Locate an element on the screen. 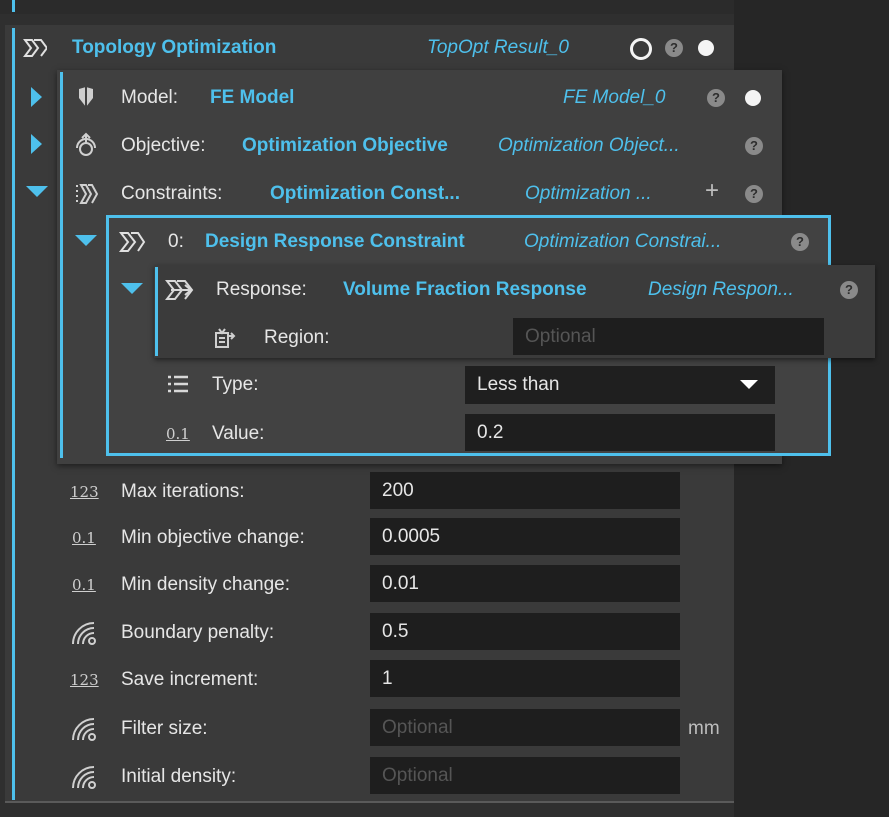 This screenshot has height=817, width=889. inputs-accent-line is located at coordinates (61, 265).